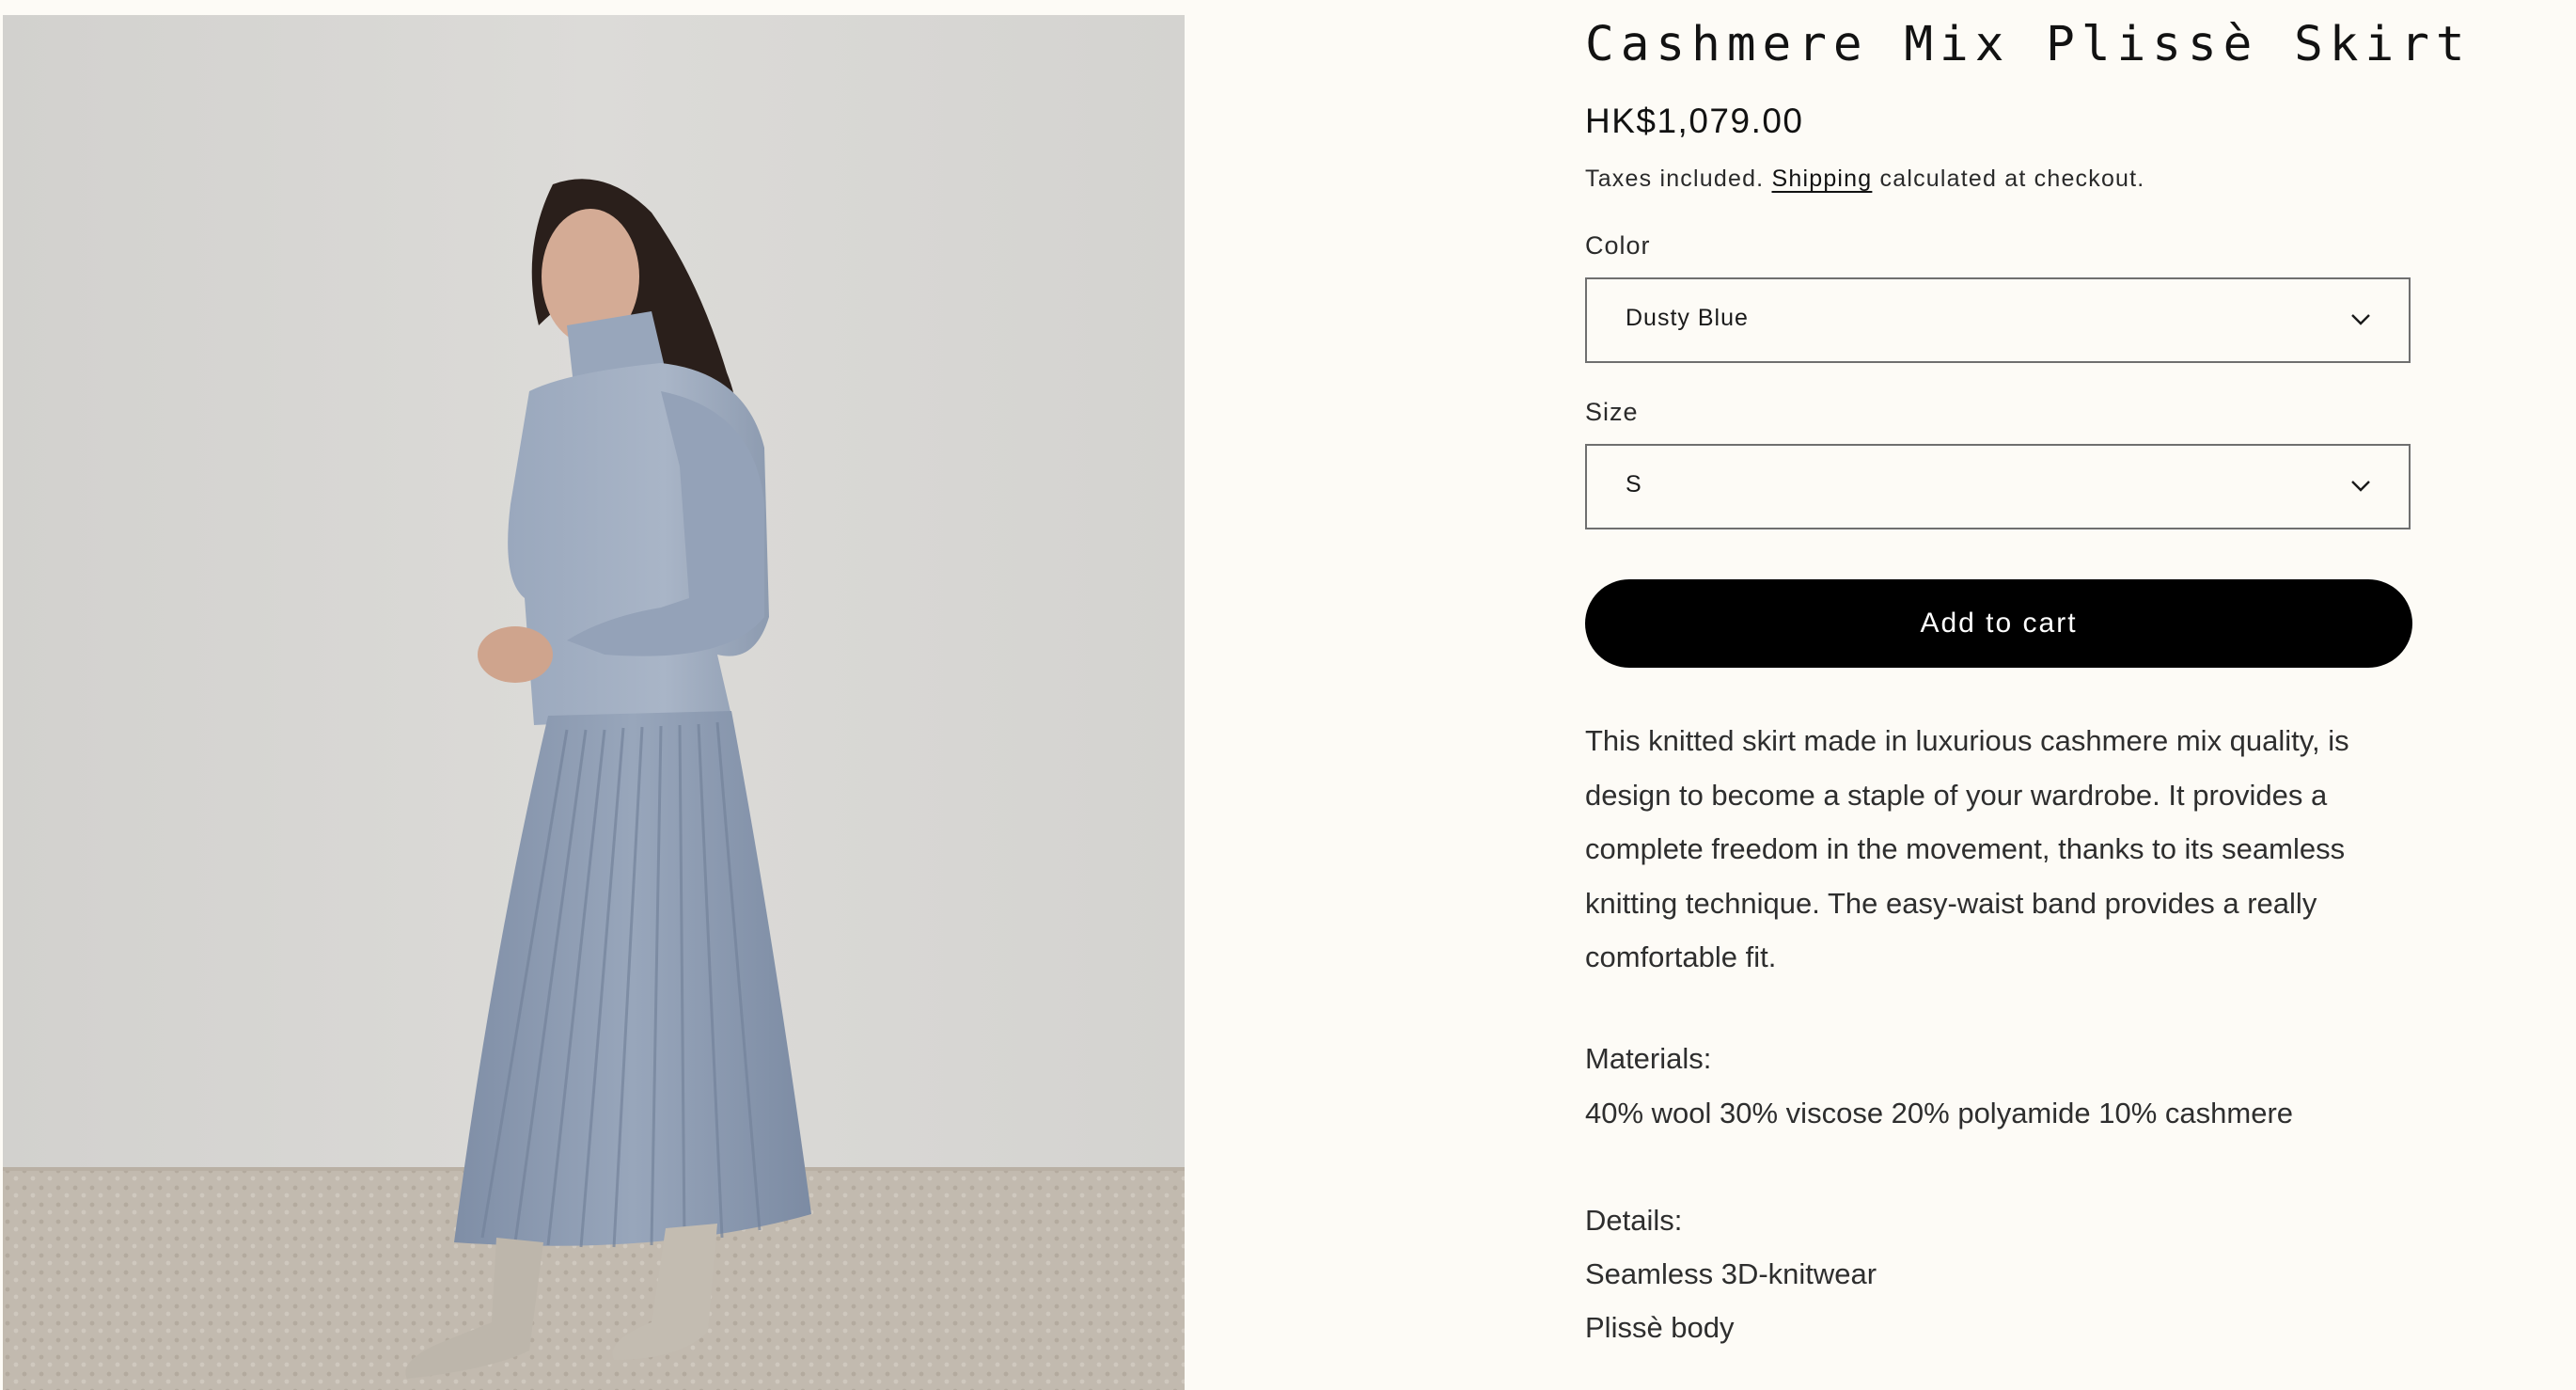 The height and width of the screenshot is (1390, 2576). What do you see at coordinates (1999, 623) in the screenshot?
I see `add-to-cart-button: Add to cart` at bounding box center [1999, 623].